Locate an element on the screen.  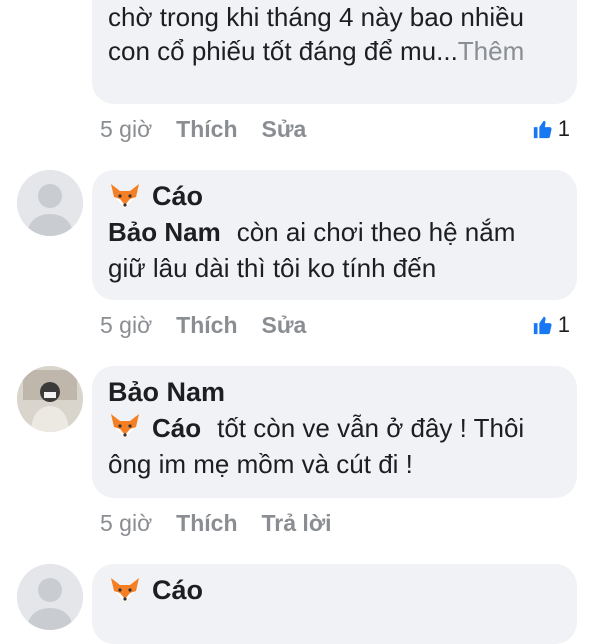
reply-button: Trả lời is located at coordinates (297, 523).